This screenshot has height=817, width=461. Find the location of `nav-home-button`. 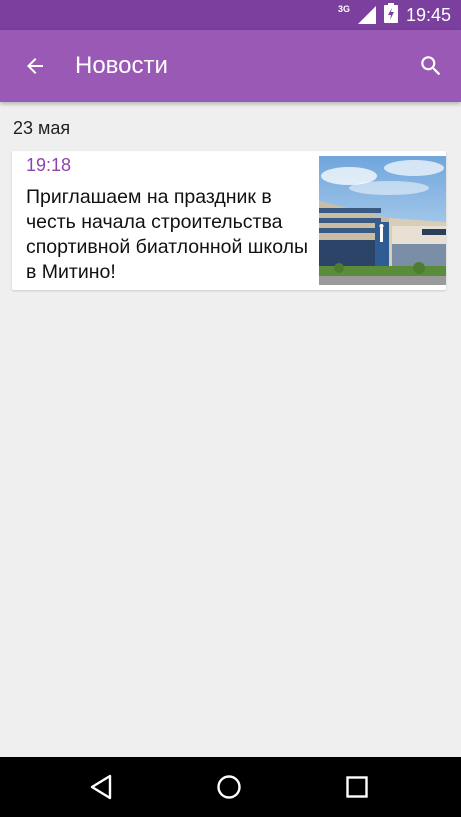

nav-home-button is located at coordinates (229, 787).